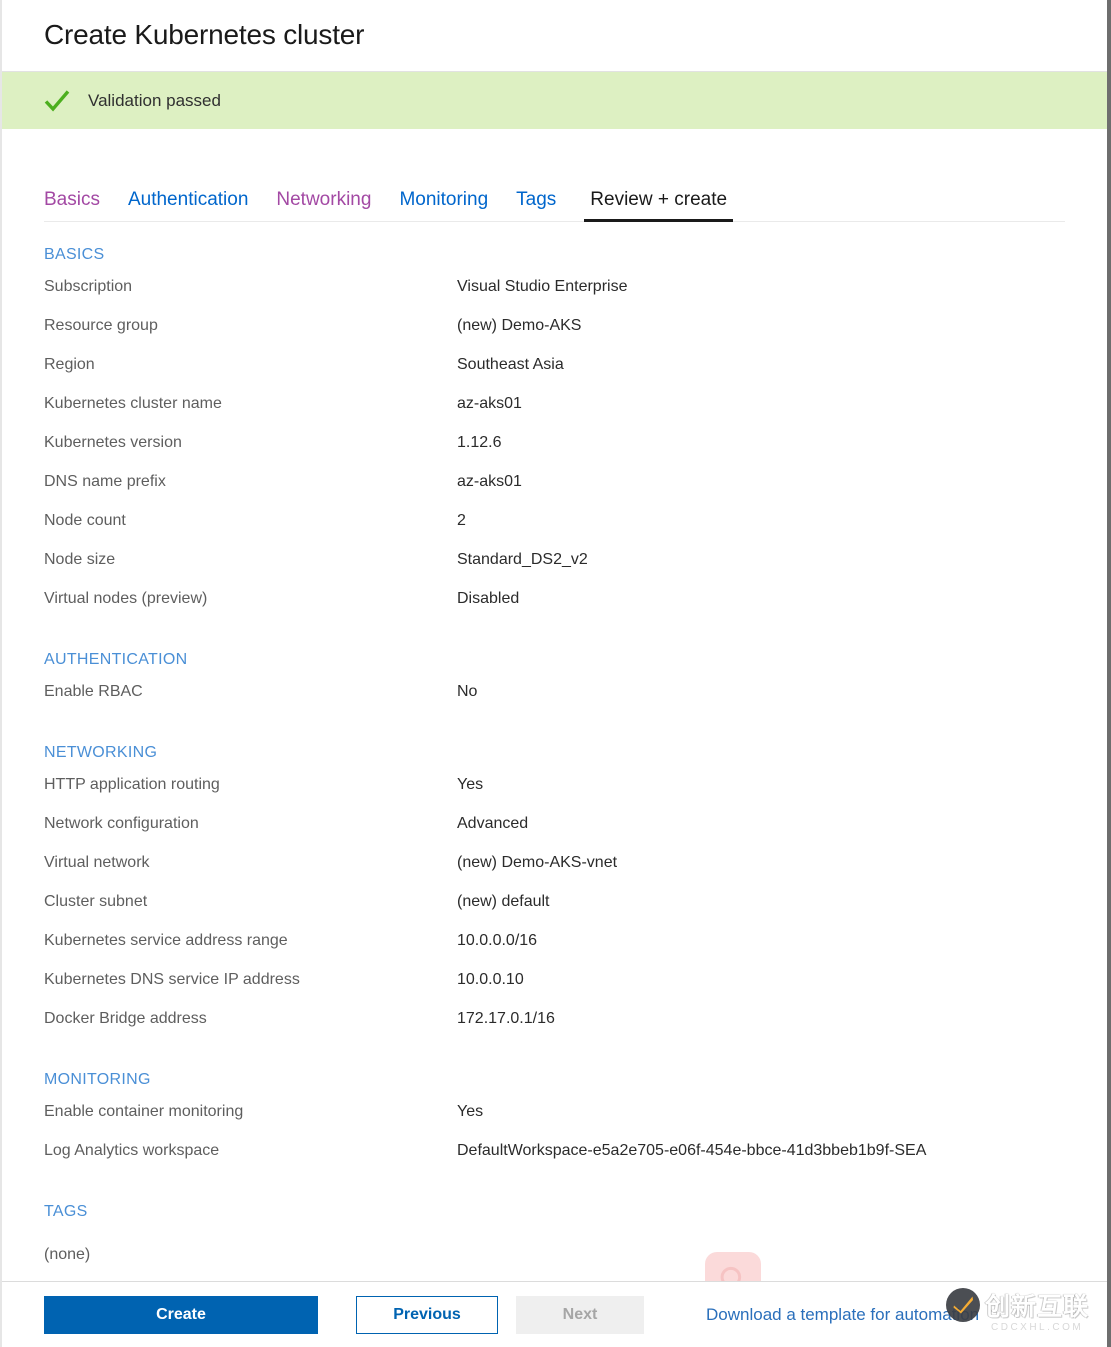 This screenshot has height=1347, width=1111. What do you see at coordinates (493, 823) in the screenshot?
I see `row-value: Advanced` at bounding box center [493, 823].